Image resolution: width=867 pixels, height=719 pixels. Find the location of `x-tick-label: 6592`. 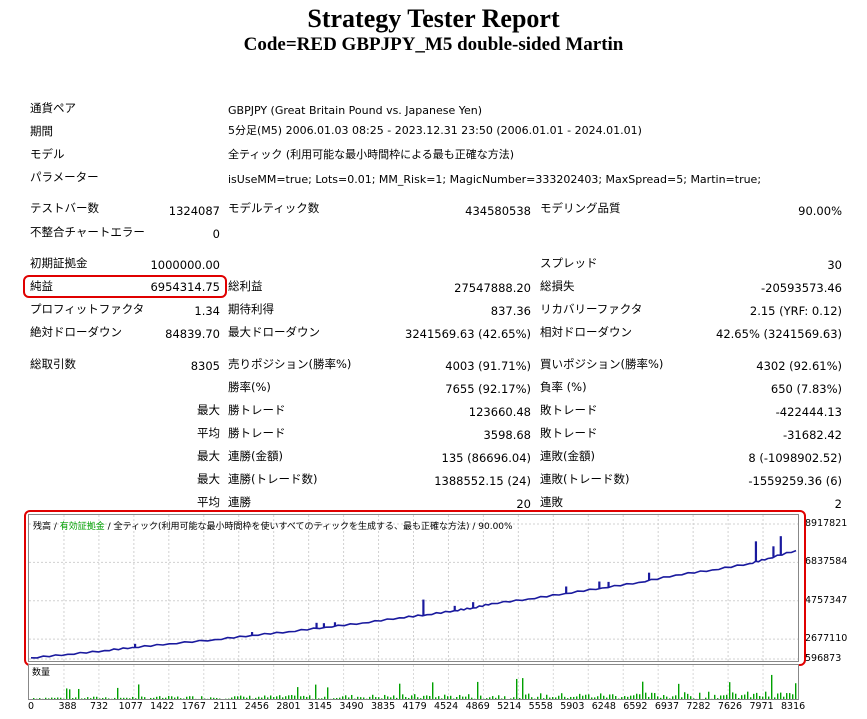

x-tick-label: 6592 is located at coordinates (635, 706).